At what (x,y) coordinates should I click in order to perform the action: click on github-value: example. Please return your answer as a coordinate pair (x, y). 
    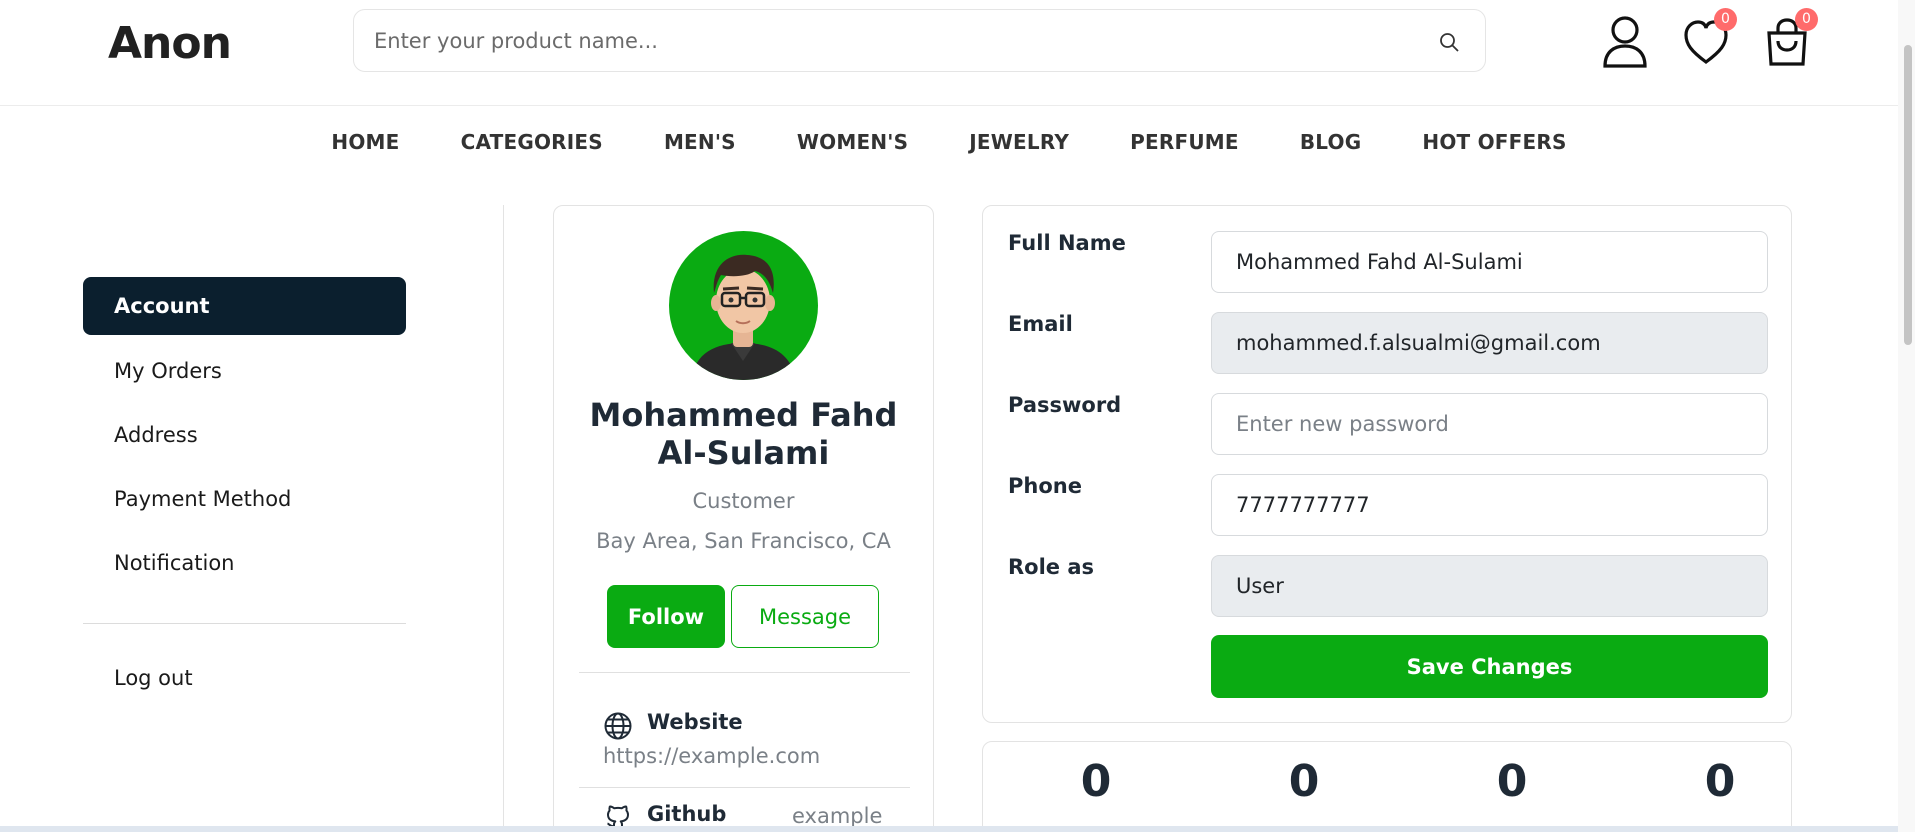
    Looking at the image, I should click on (837, 816).